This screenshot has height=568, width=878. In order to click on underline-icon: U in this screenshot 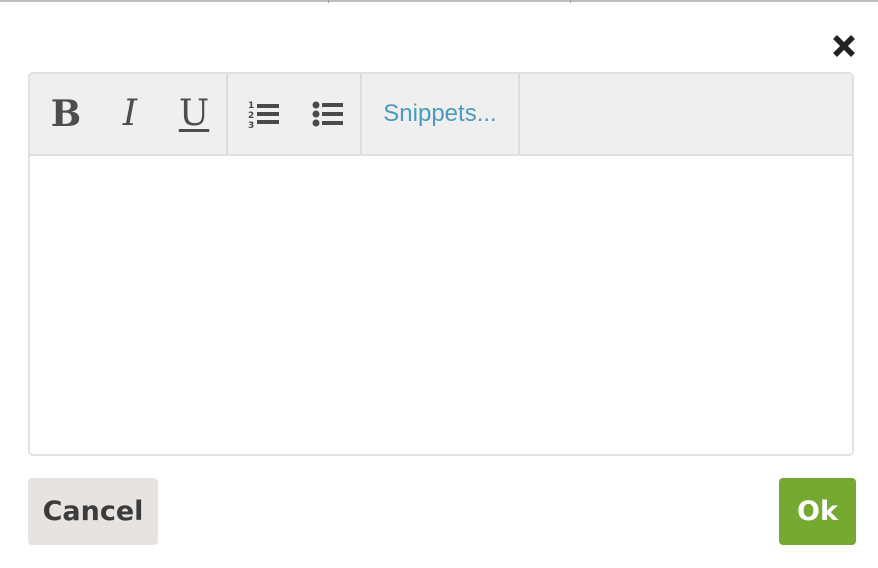, I will do `click(194, 113)`.